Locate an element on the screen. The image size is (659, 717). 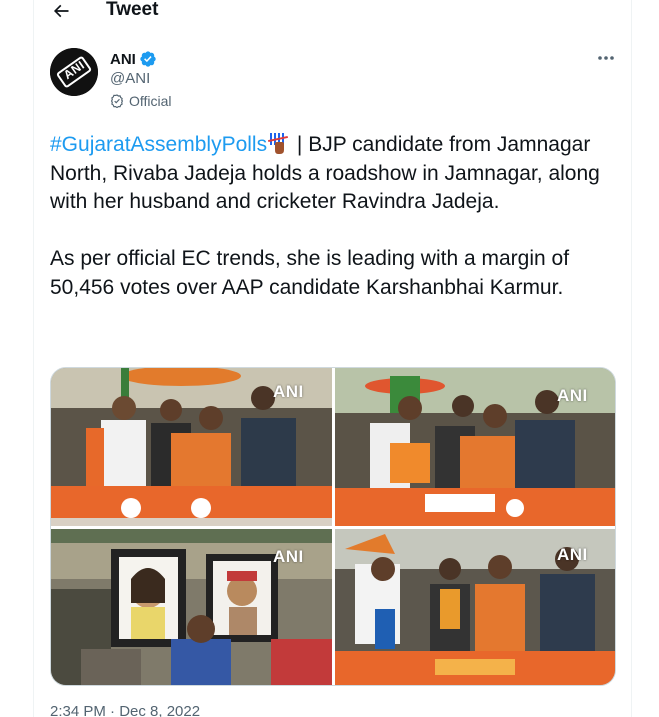
official-label: Official is located at coordinates (141, 101).